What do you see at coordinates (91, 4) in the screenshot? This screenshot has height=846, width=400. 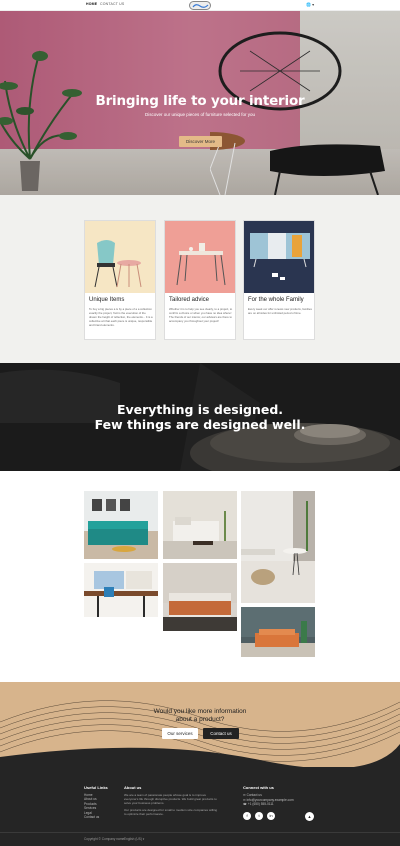 I see `nav-home-link: Home` at bounding box center [91, 4].